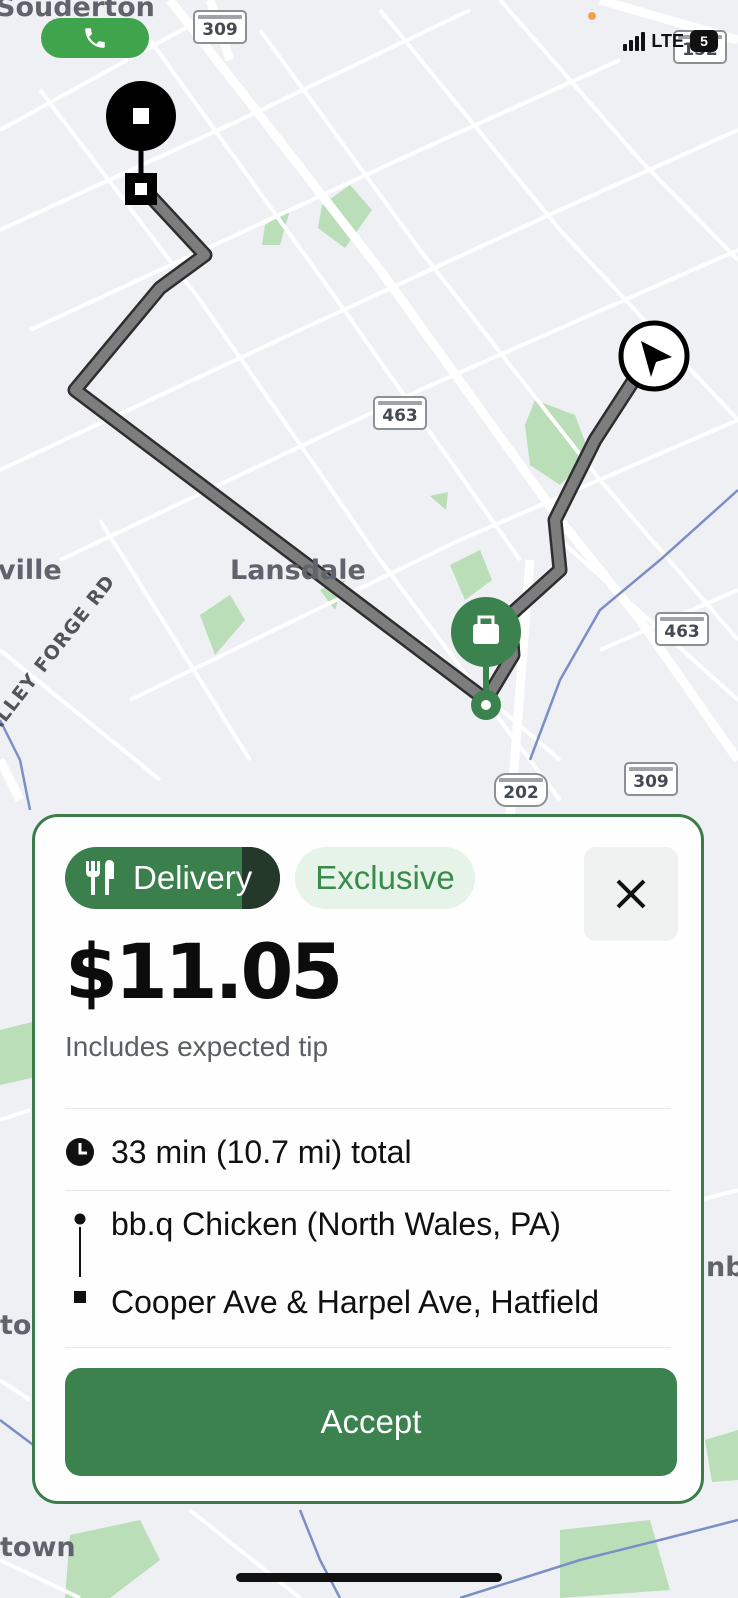 This screenshot has height=1598, width=738. I want to click on exclusive-tag: Exclusive, so click(385, 878).